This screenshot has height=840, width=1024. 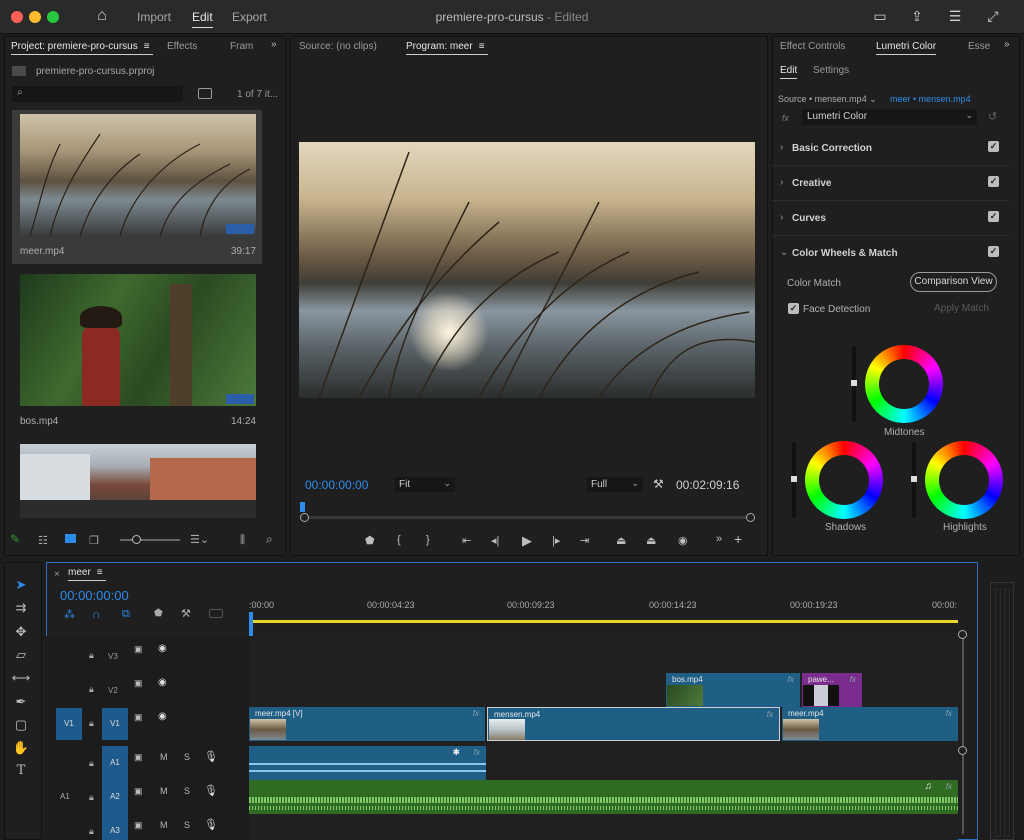 I want to click on clip-pawe: pawe... fx, so click(x=832, y=690).